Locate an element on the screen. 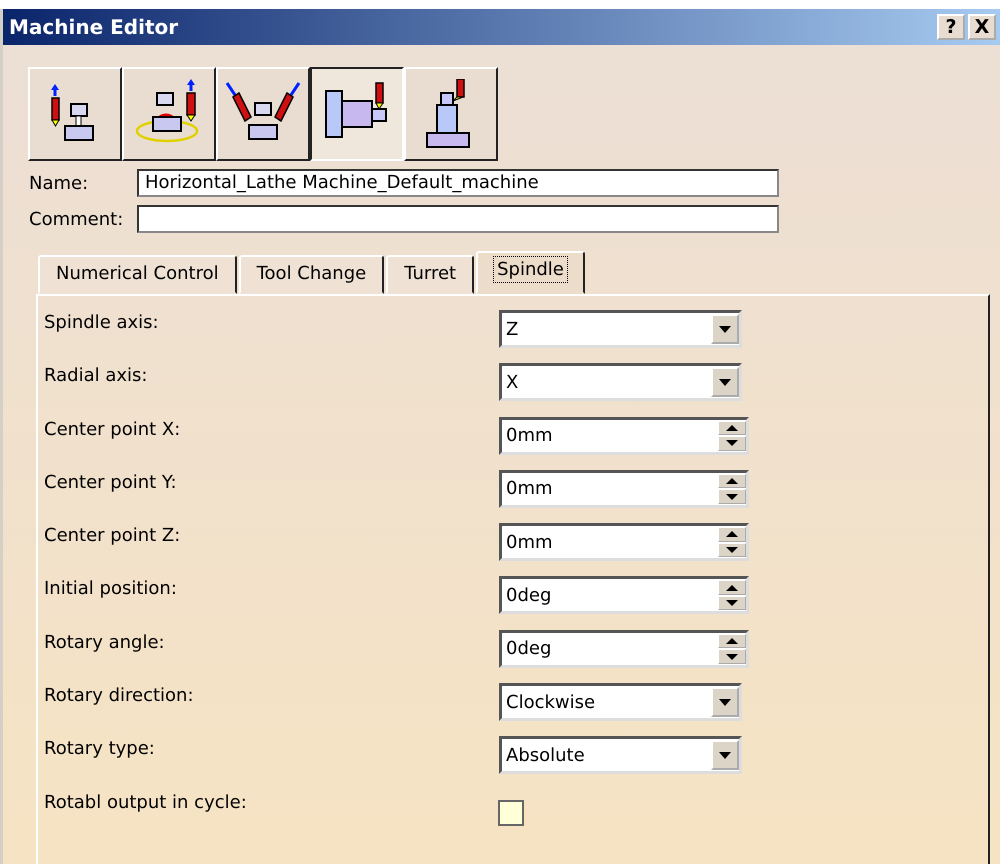 The width and height of the screenshot is (1000, 864). comment-label: Comment: is located at coordinates (76, 219).